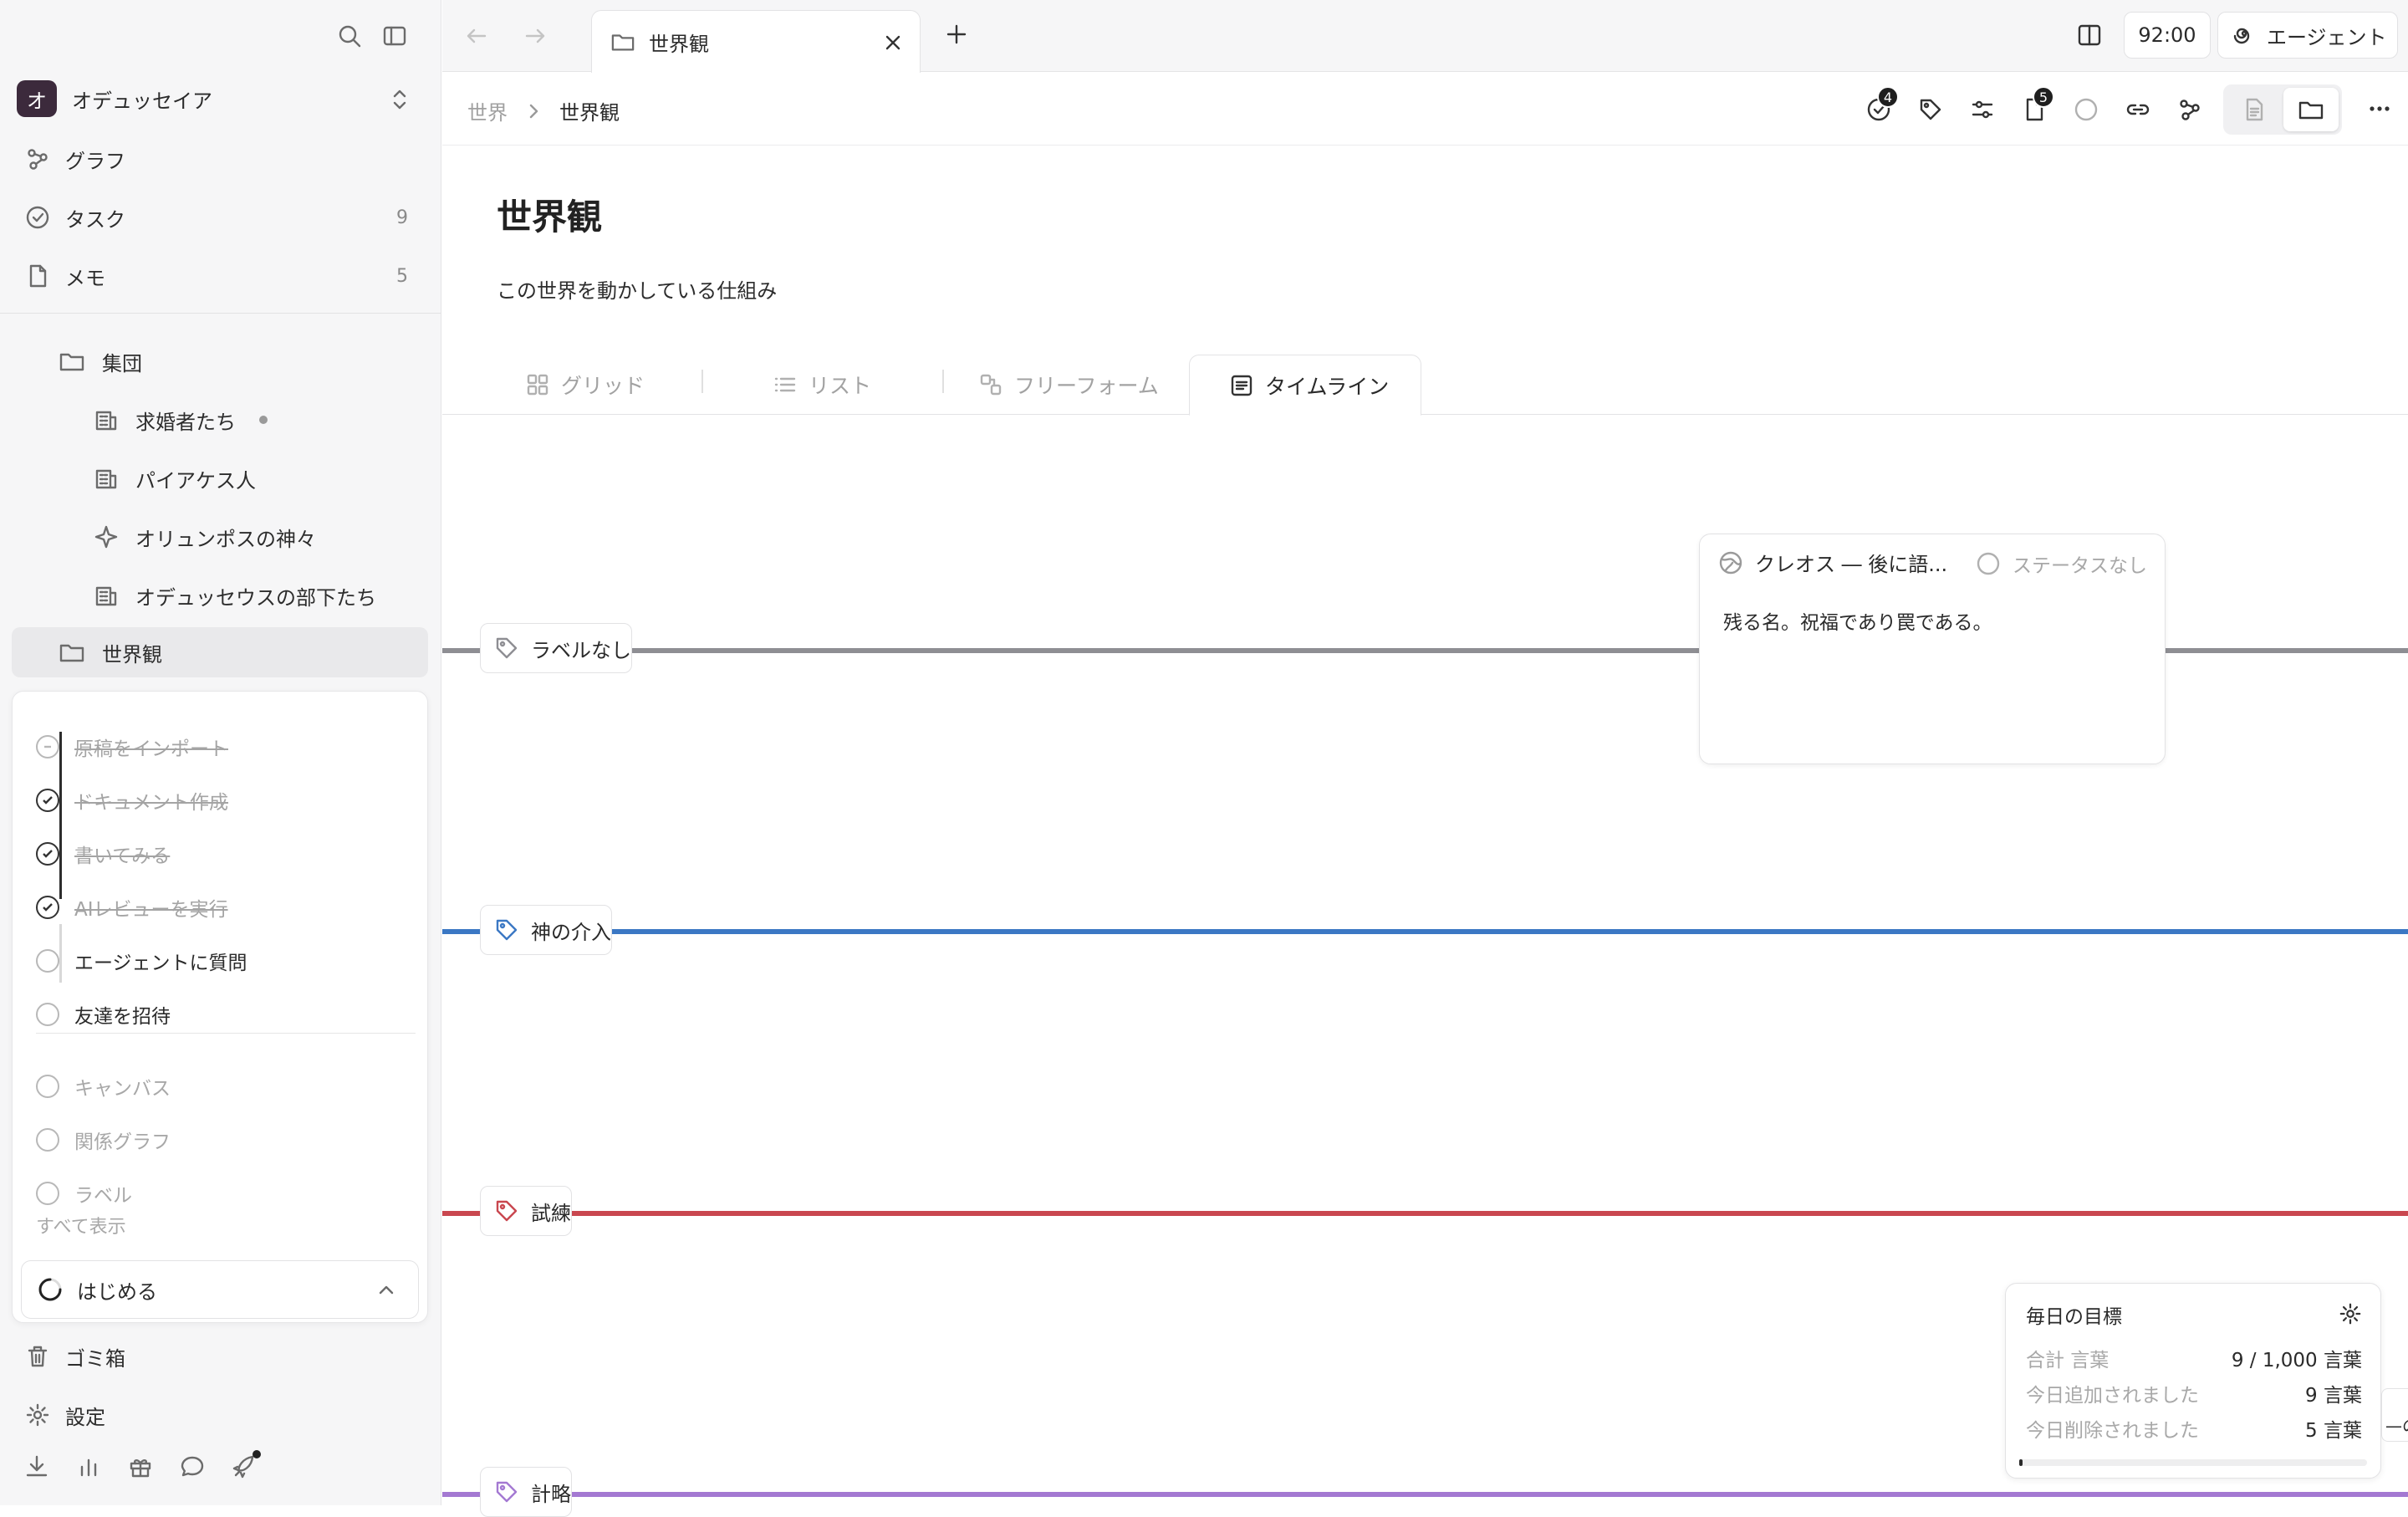 This screenshot has width=2408, height=1517. I want to click on page-title: 世界観, so click(550, 215).